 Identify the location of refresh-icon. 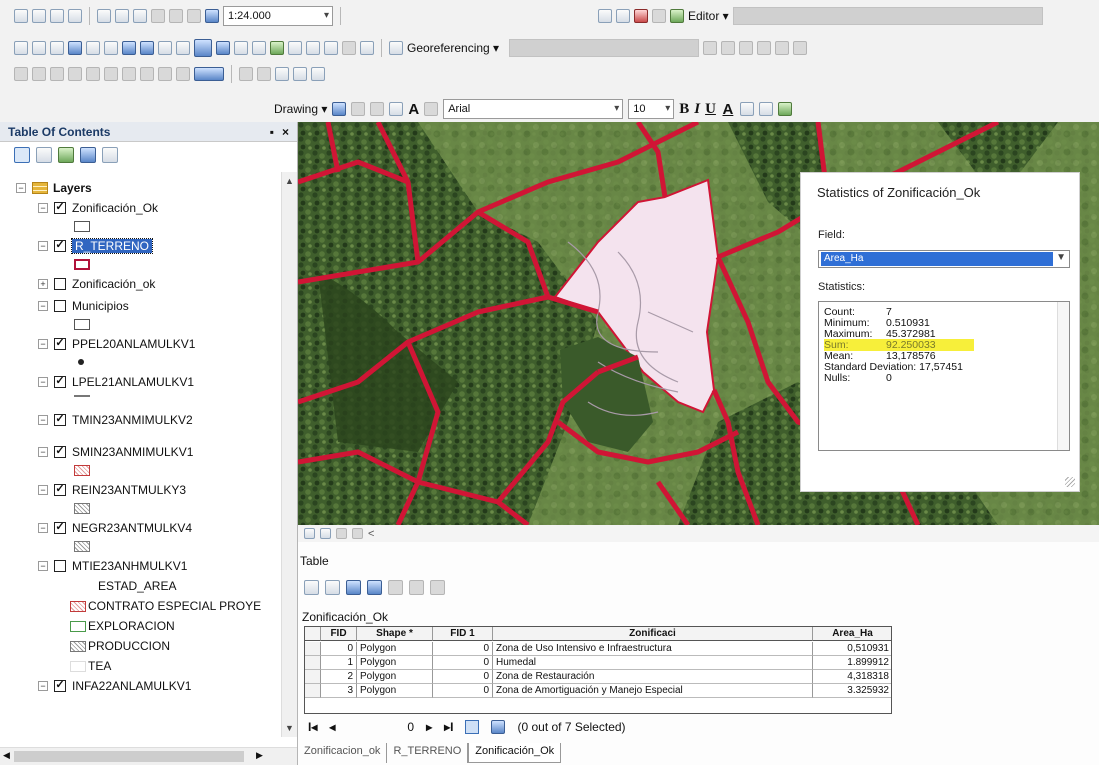
(341, 533).